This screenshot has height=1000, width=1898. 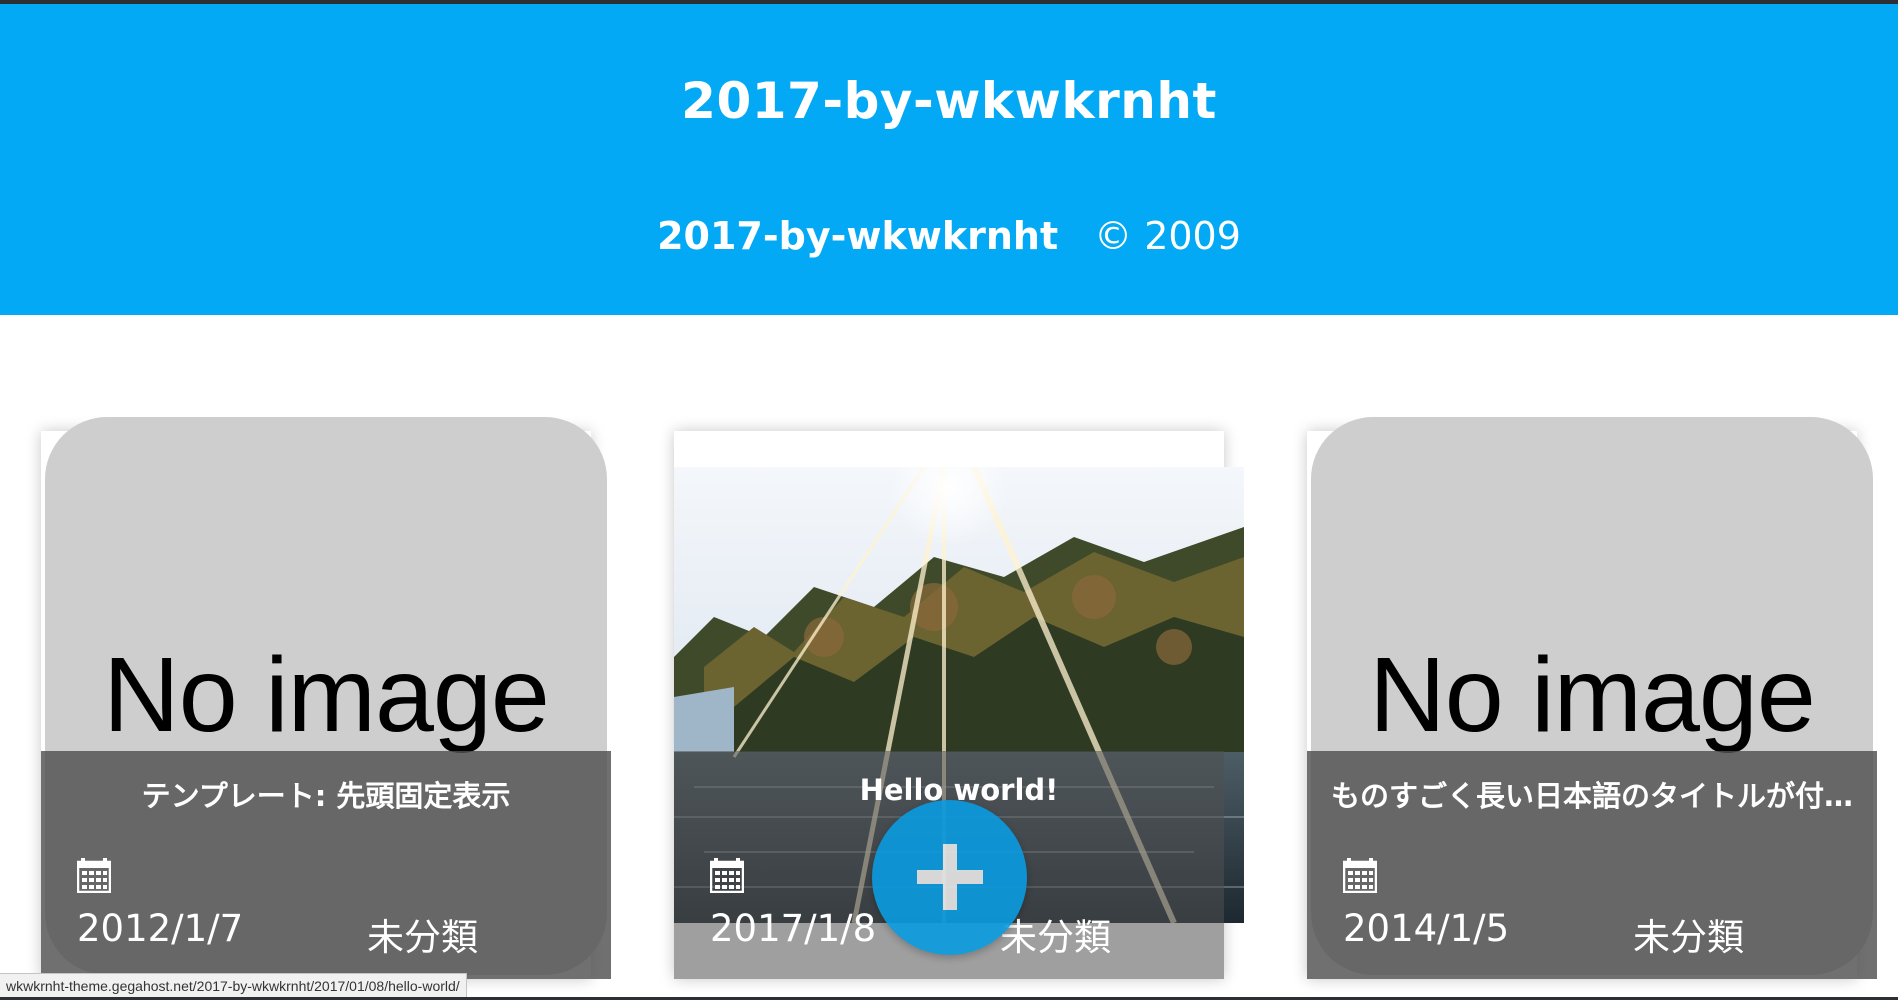 I want to click on copyright-text: © 2009, so click(x=1167, y=236).